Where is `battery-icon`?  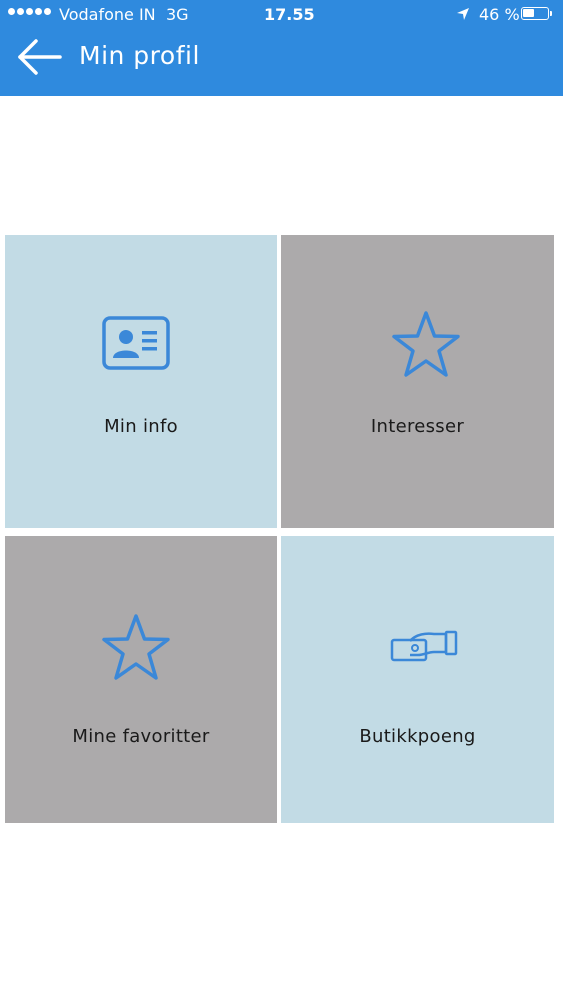 battery-icon is located at coordinates (536, 13).